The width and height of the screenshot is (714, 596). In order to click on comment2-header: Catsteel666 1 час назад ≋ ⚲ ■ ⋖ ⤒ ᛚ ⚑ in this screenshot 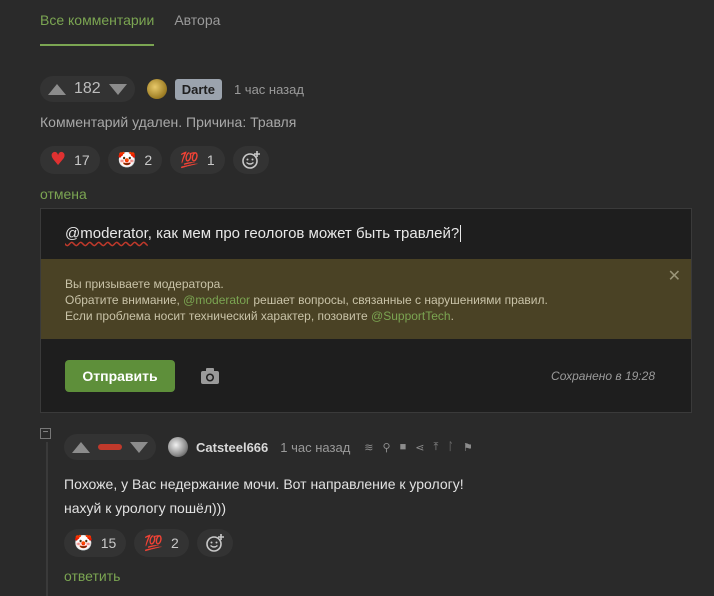, I will do `click(268, 447)`.